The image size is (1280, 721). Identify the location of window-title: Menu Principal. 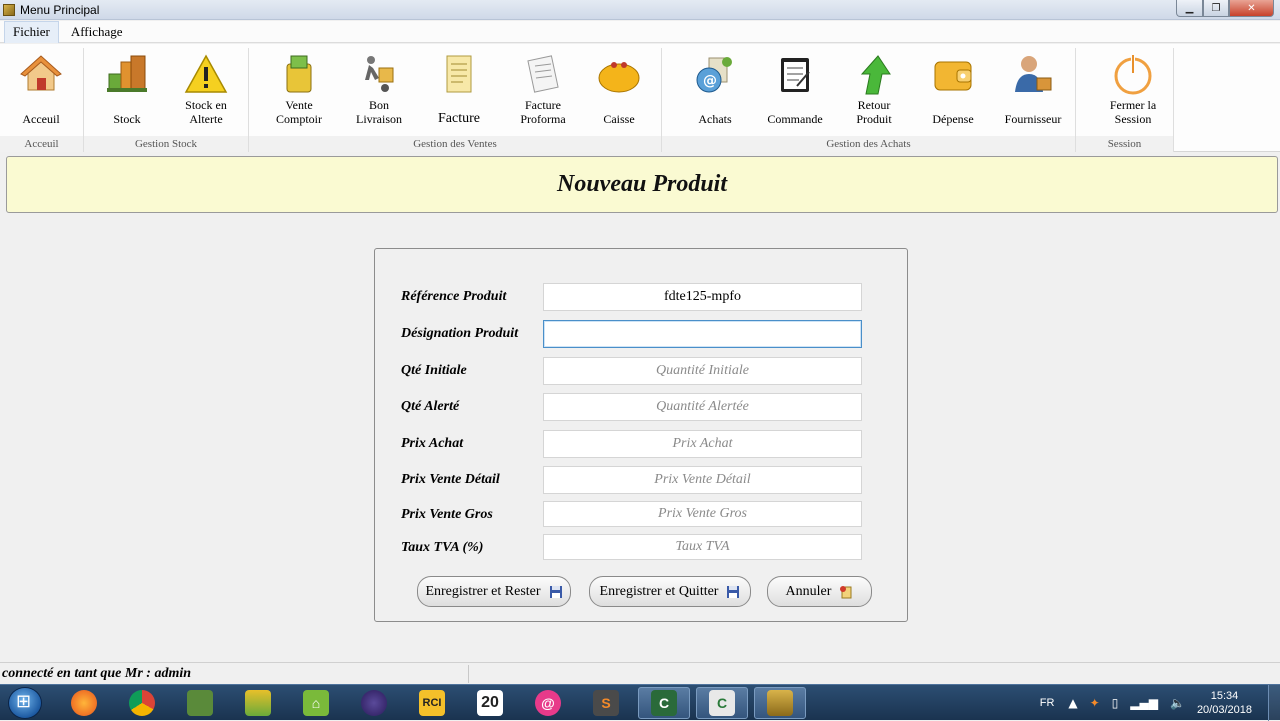
(60, 9).